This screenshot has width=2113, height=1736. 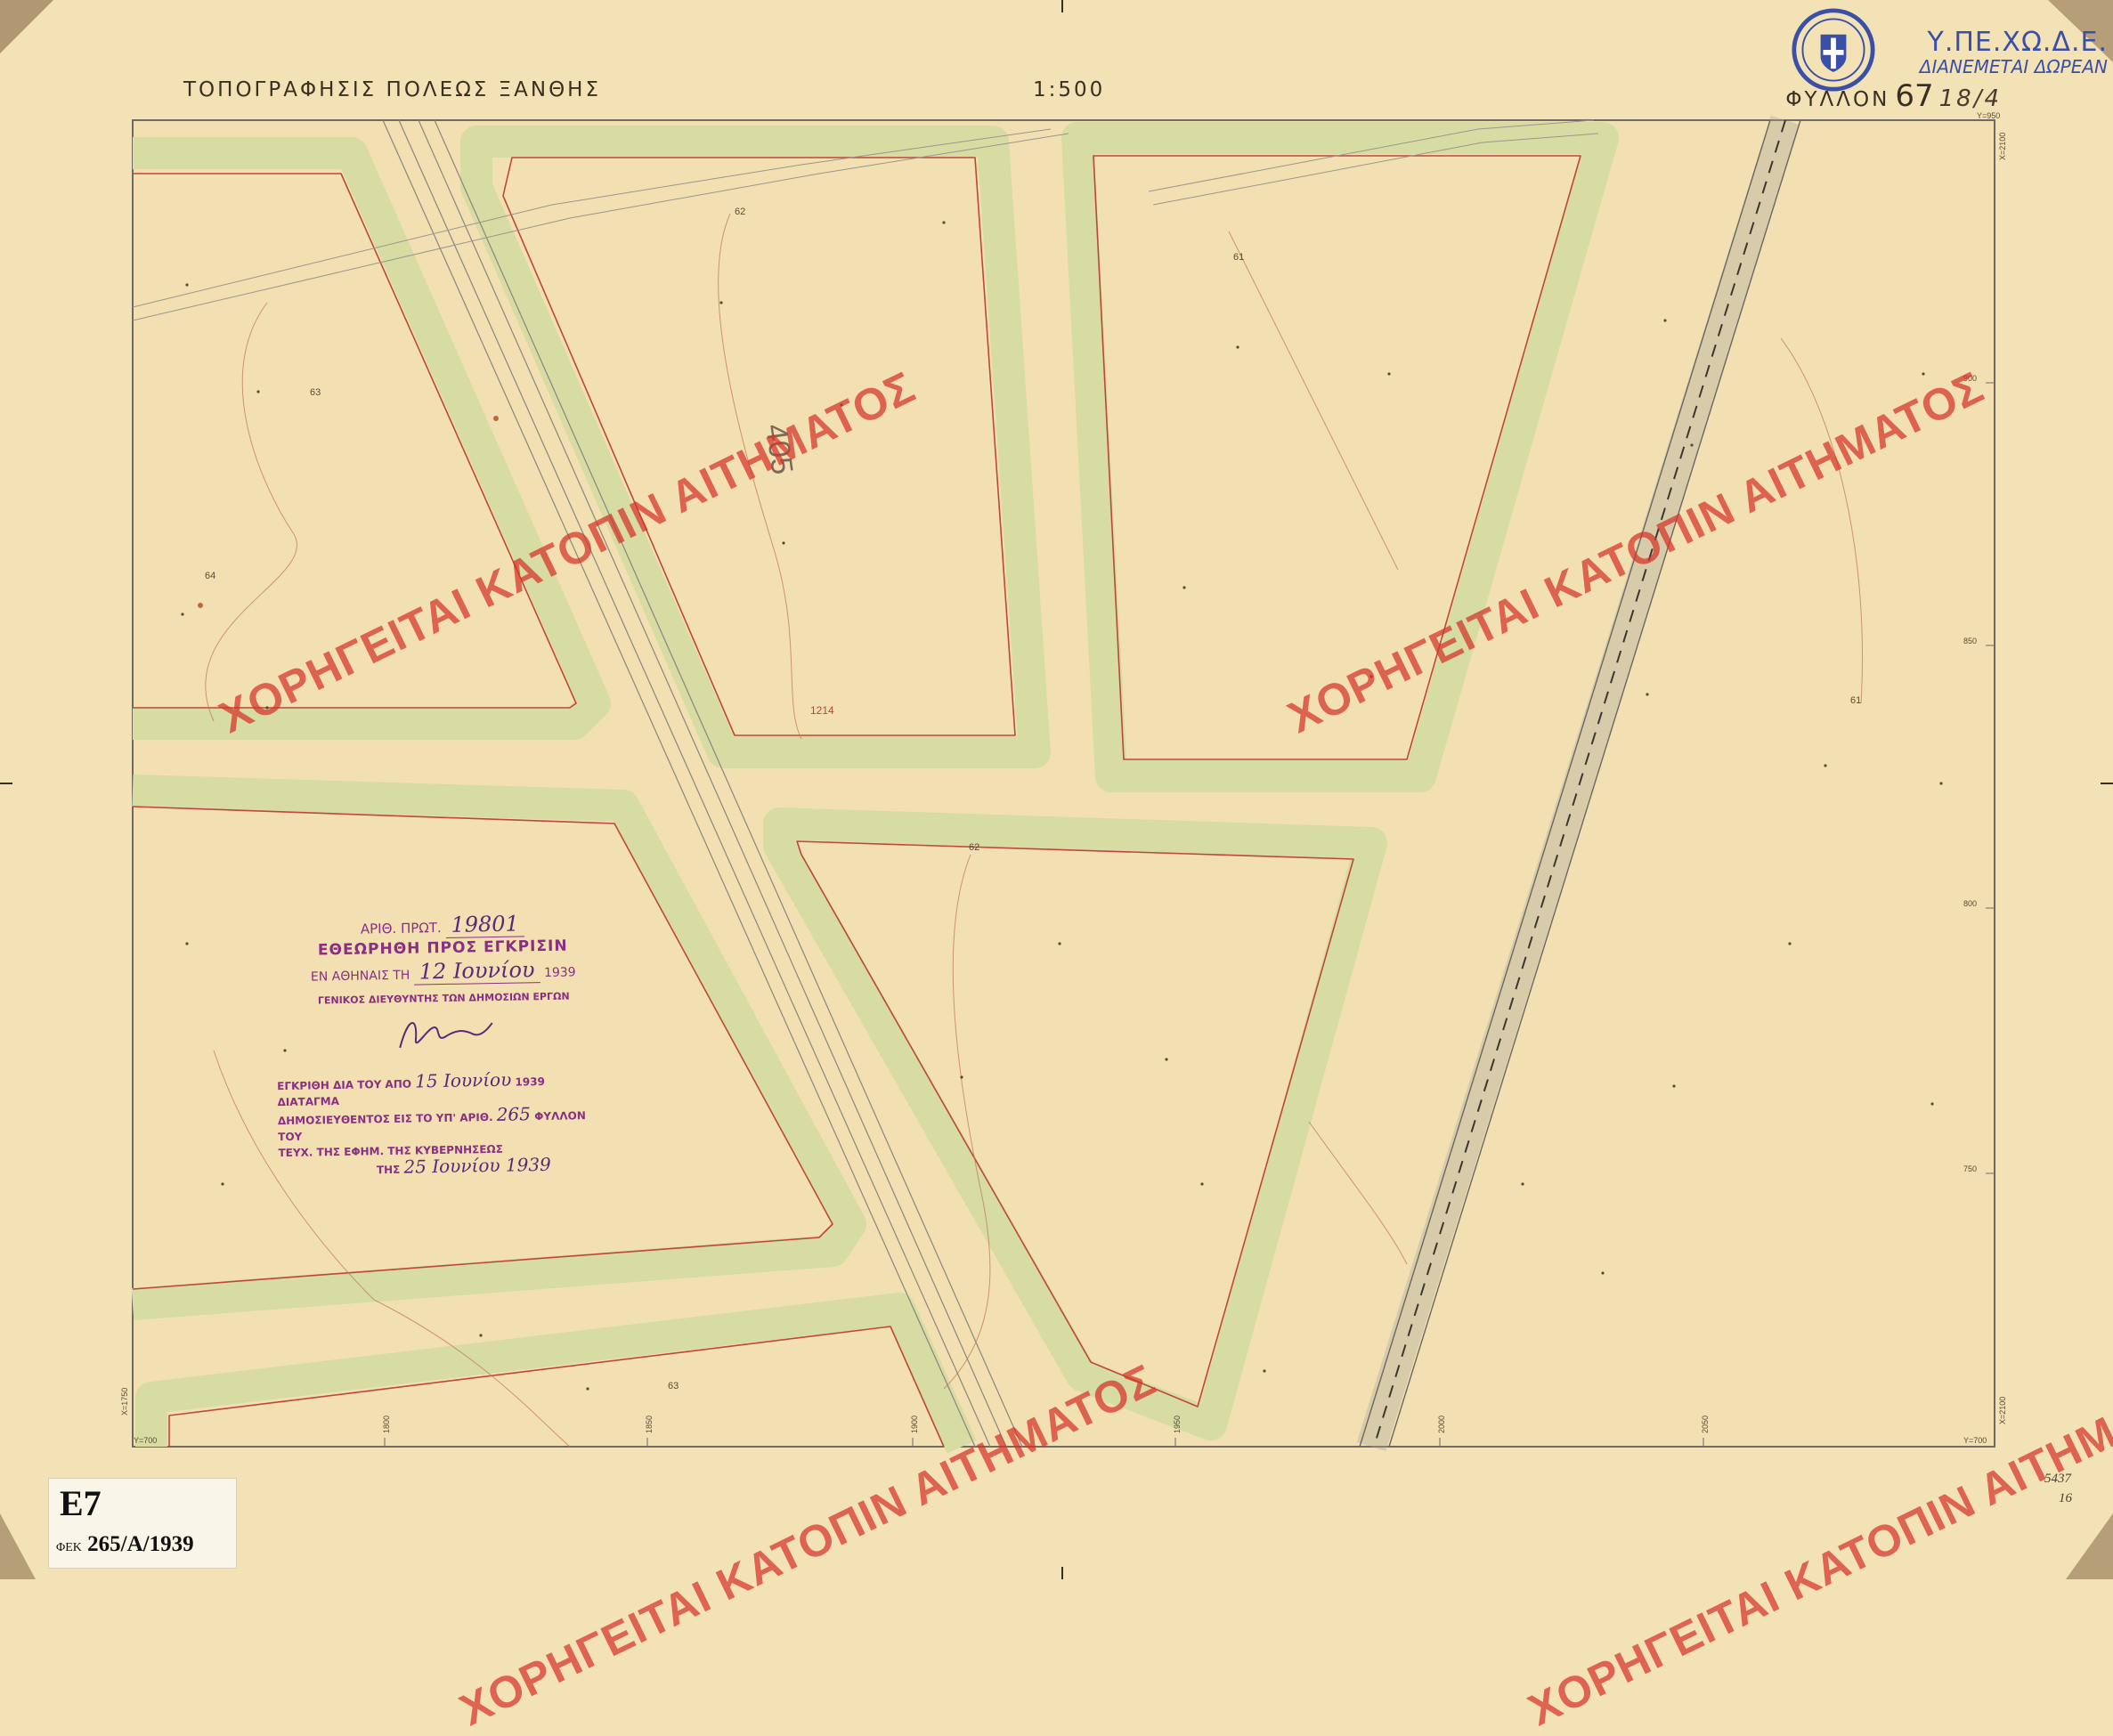 I want to click on right-tick-750: 750, so click(x=1970, y=1168).